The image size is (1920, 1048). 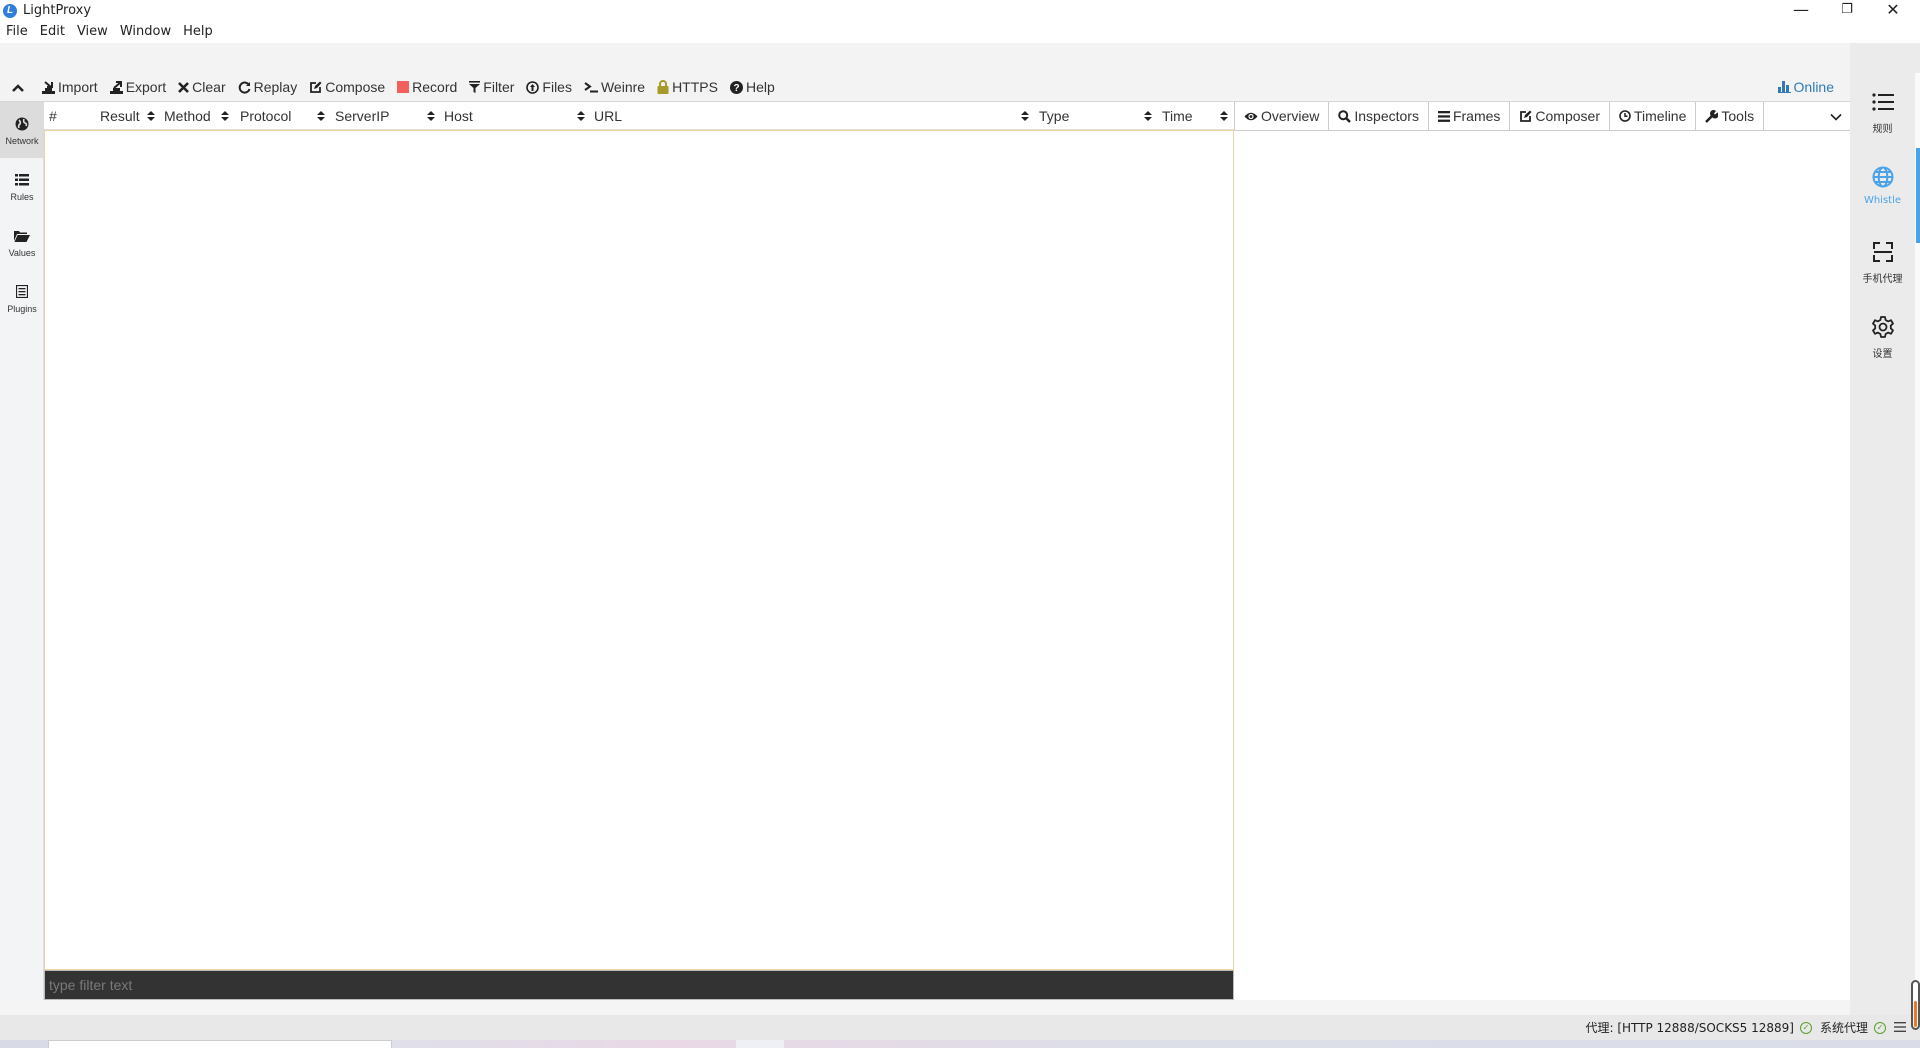 I want to click on bar-chart-icon, so click(x=1784, y=87).